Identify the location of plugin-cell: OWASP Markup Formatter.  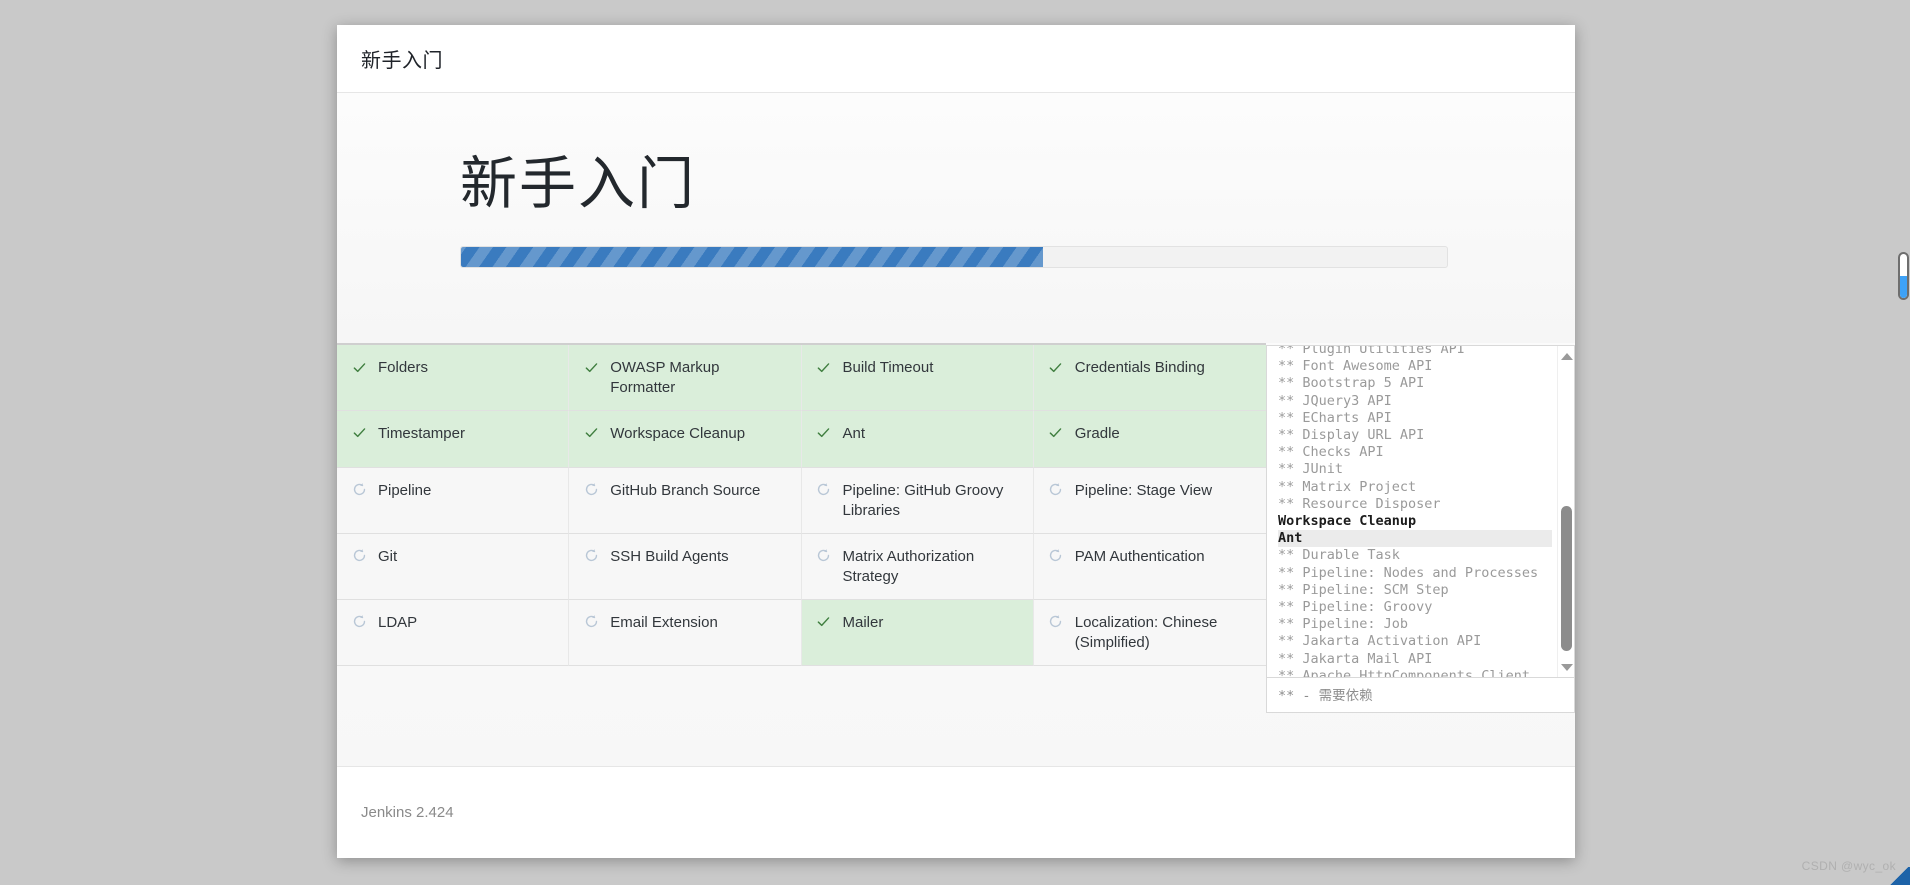
(685, 378).